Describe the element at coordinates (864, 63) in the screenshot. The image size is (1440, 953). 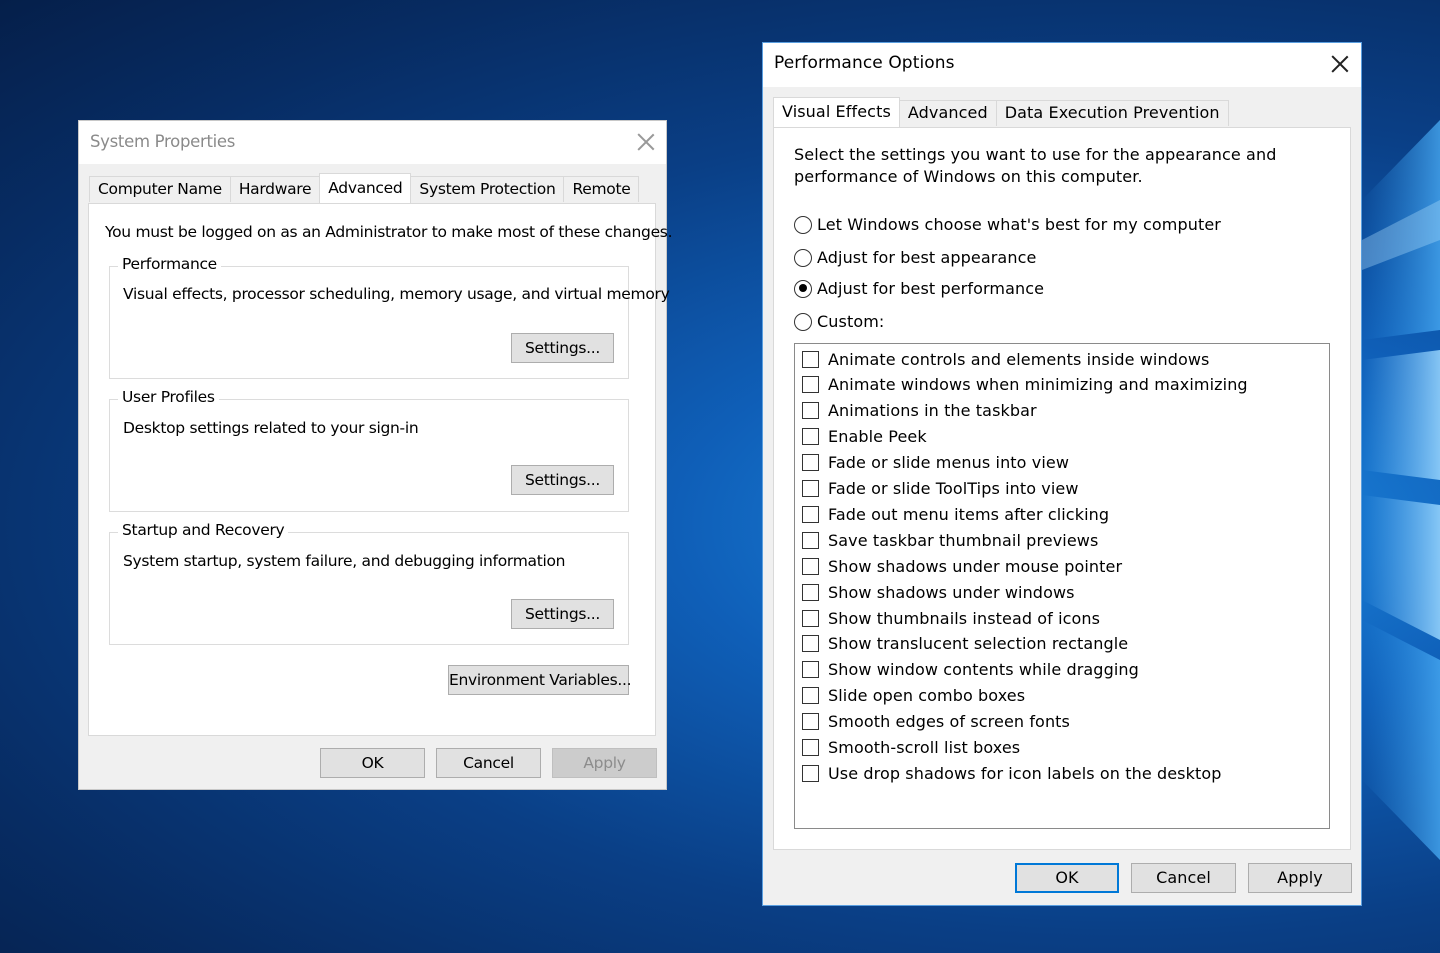
I see `dialog-title: Performance Options` at that location.